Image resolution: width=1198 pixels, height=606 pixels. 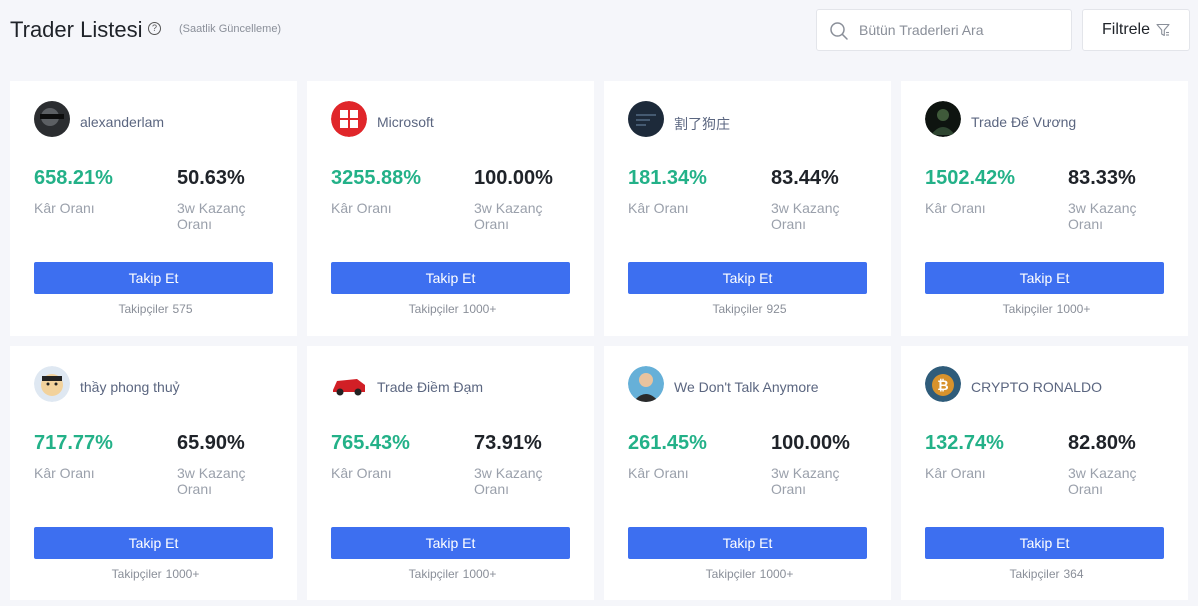 What do you see at coordinates (1023, 122) in the screenshot?
I see `trader-name: Trade Đế Vương` at bounding box center [1023, 122].